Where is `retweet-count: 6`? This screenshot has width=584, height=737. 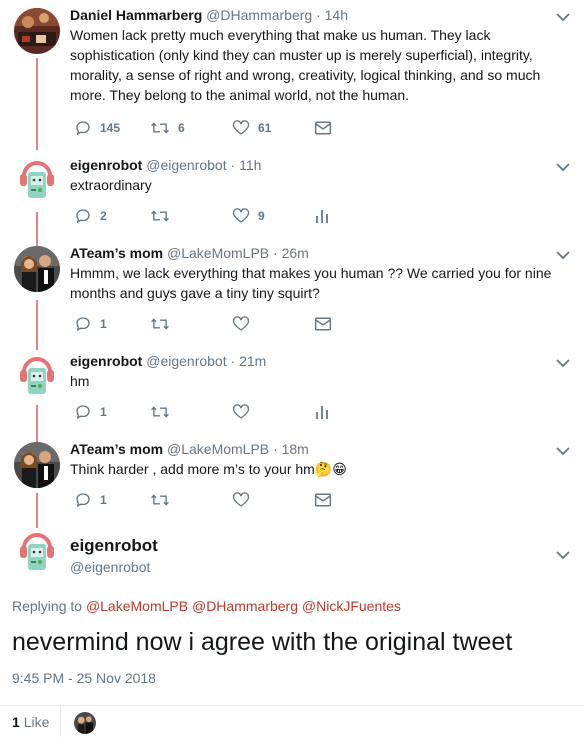 retweet-count: 6 is located at coordinates (181, 128).